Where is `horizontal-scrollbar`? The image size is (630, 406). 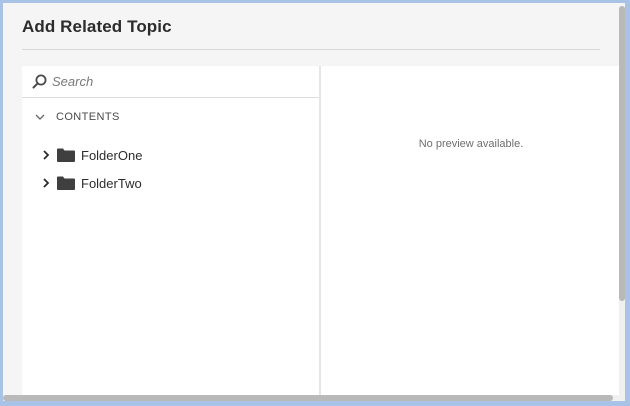 horizontal-scrollbar is located at coordinates (314, 398).